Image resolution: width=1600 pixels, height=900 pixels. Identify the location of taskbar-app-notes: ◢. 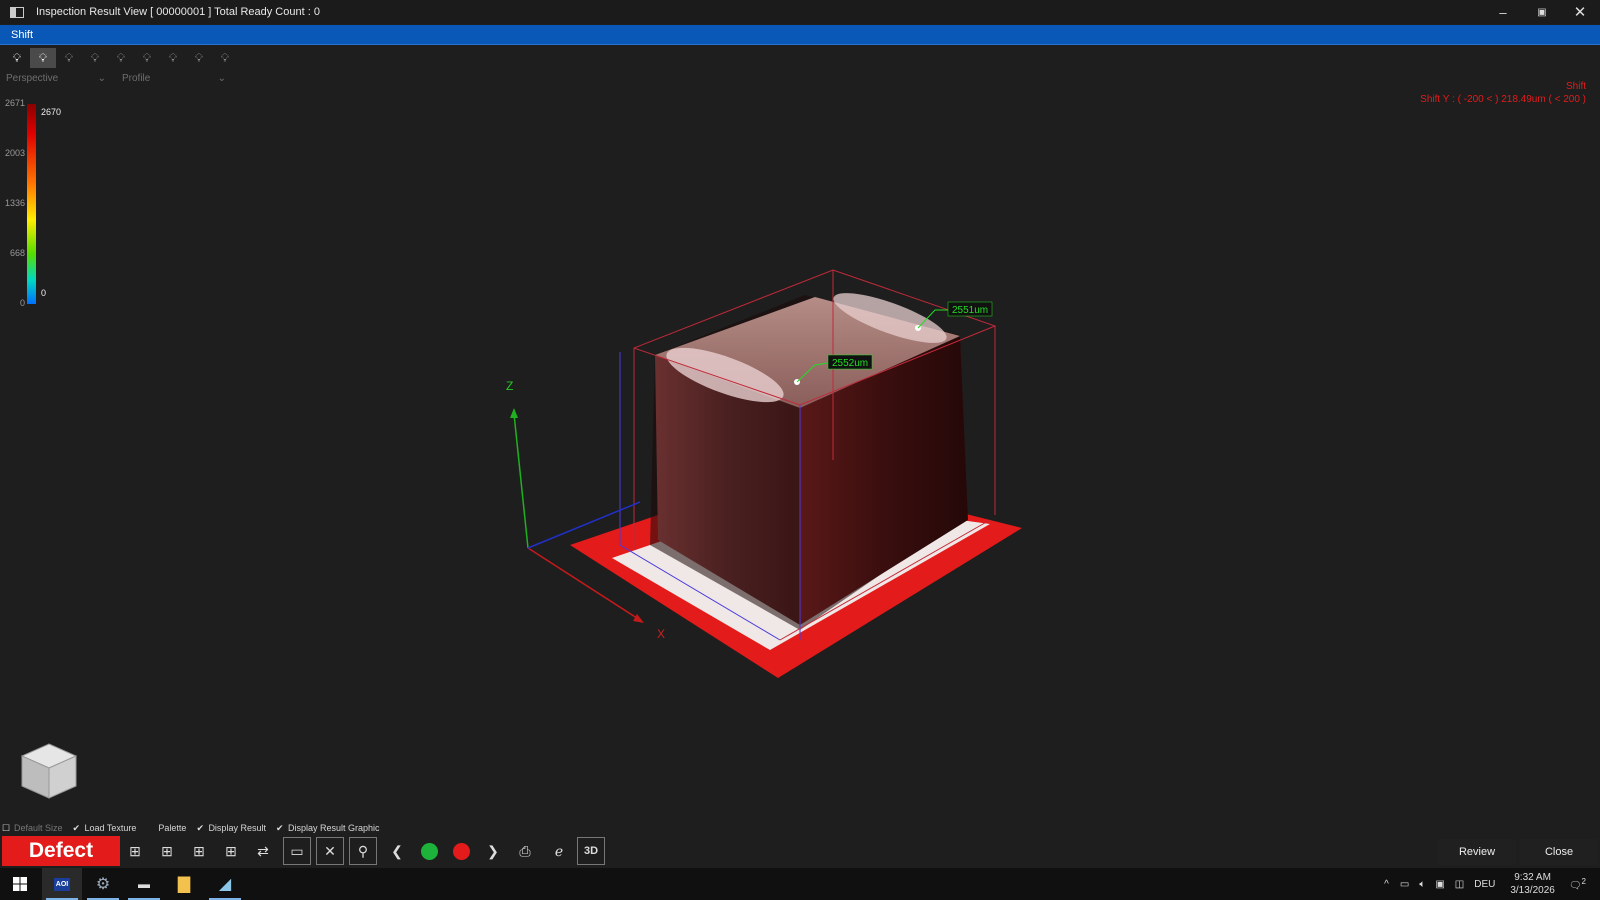
(225, 884).